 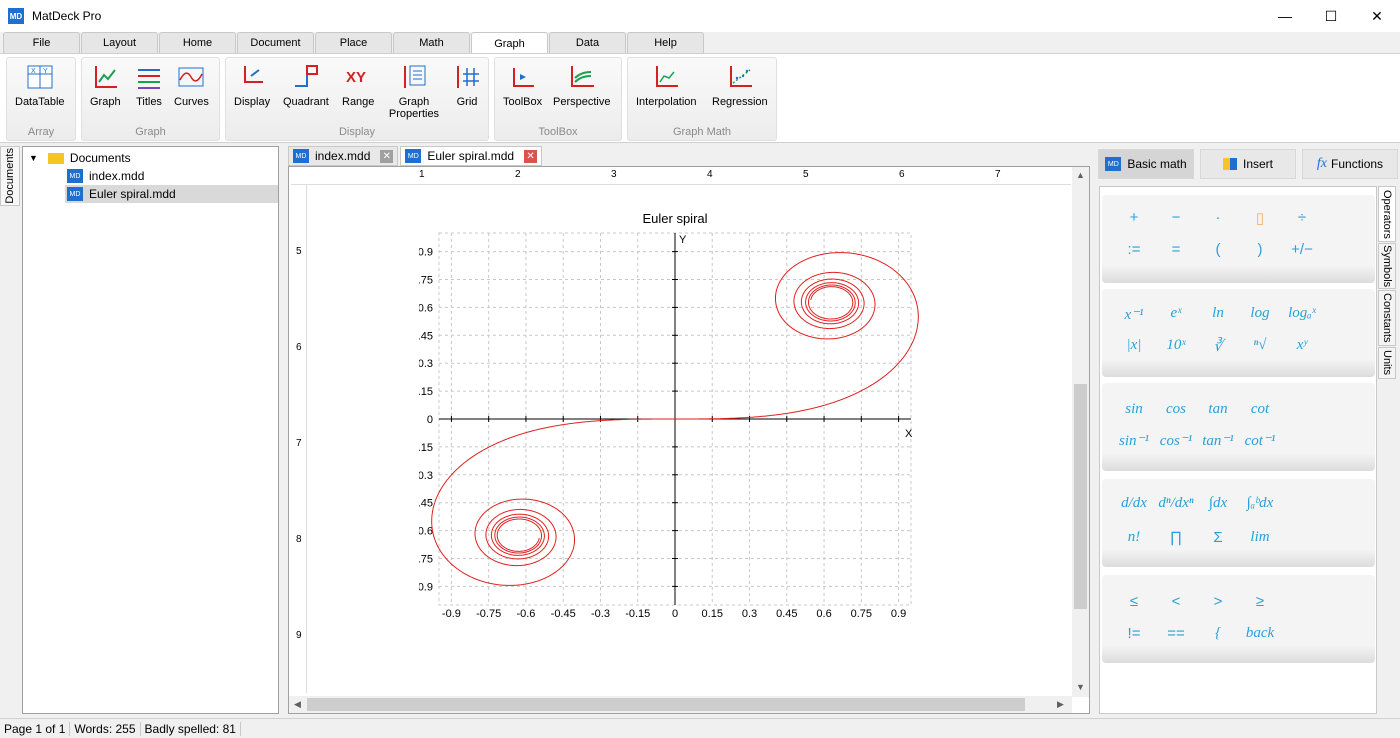 I want to click on tab-insert: Insert, so click(x=1248, y=164).